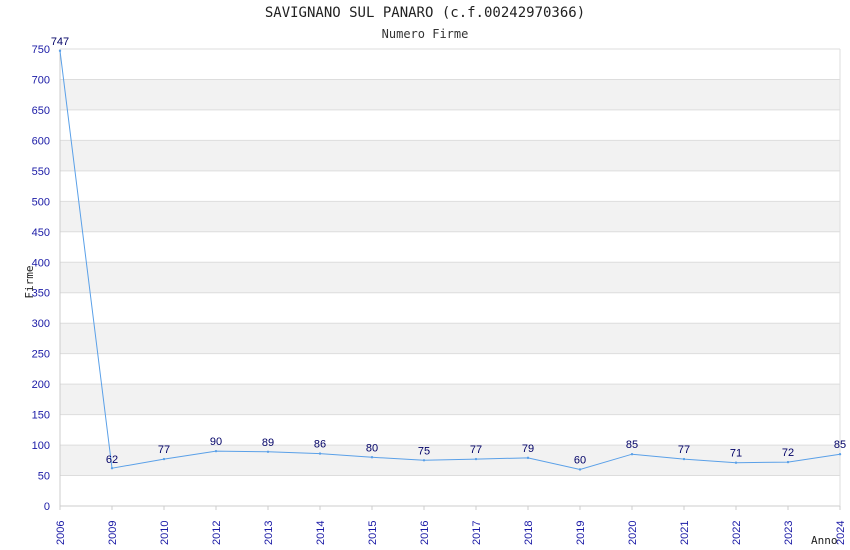  Describe the element at coordinates (320, 445) in the screenshot. I see `data-label: 86` at that location.